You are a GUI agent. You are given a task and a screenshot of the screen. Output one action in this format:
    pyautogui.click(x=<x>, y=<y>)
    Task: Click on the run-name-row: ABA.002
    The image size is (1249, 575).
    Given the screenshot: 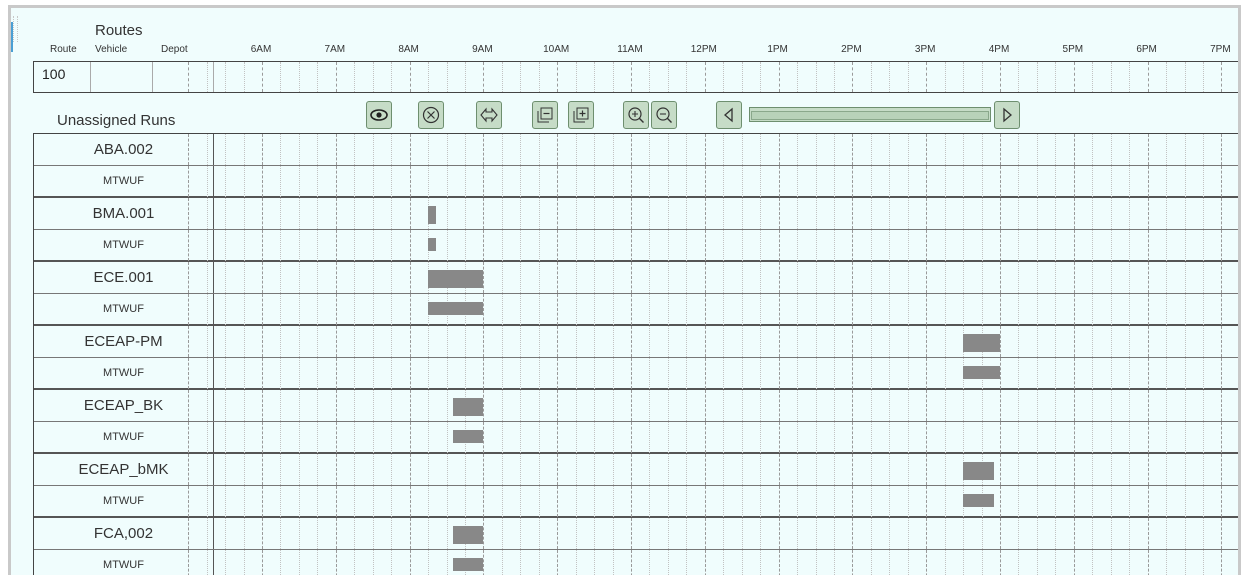 What is the action you would take?
    pyautogui.click(x=636, y=150)
    